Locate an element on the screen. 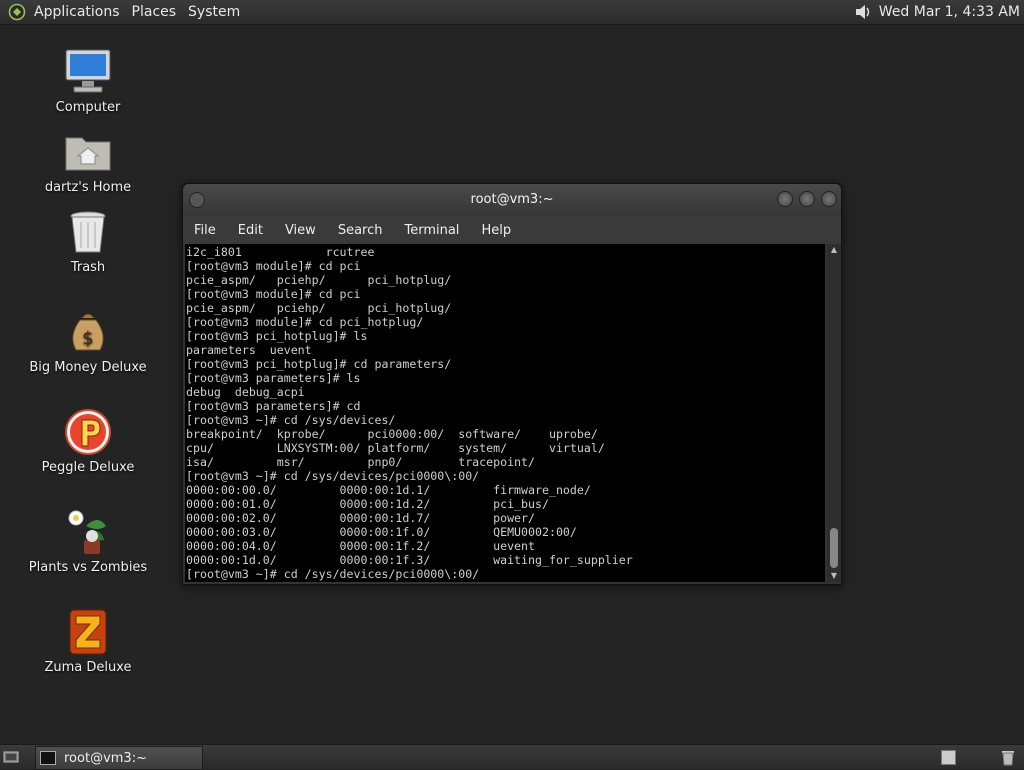 Image resolution: width=1024 pixels, height=770 pixels. terminal-line: [root@vm3 ~]# cd /sys/devices/ is located at coordinates (291, 420).